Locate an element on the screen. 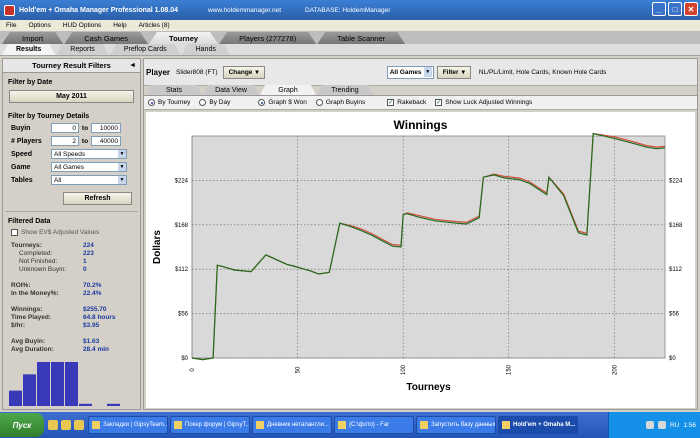  stat-value: 70.2% is located at coordinates (92, 285).